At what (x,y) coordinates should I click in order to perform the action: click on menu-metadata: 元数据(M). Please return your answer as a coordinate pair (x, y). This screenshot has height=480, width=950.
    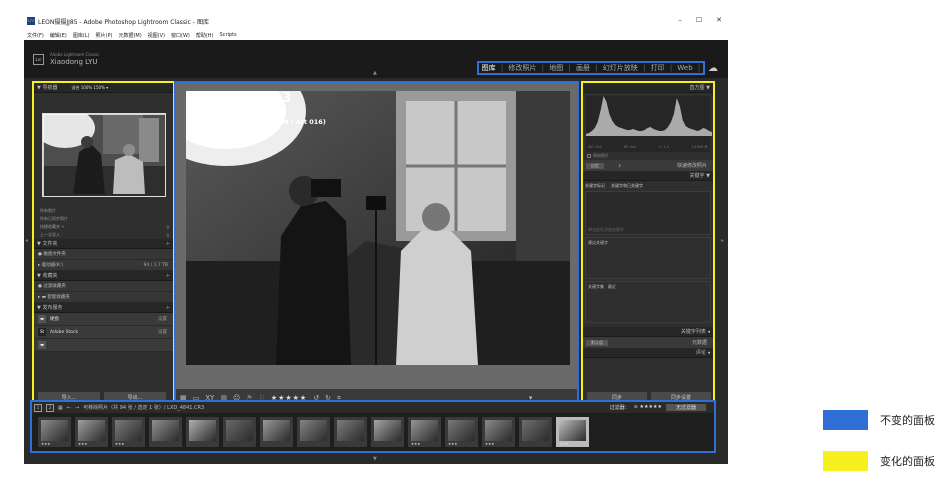
    Looking at the image, I should click on (129, 35).